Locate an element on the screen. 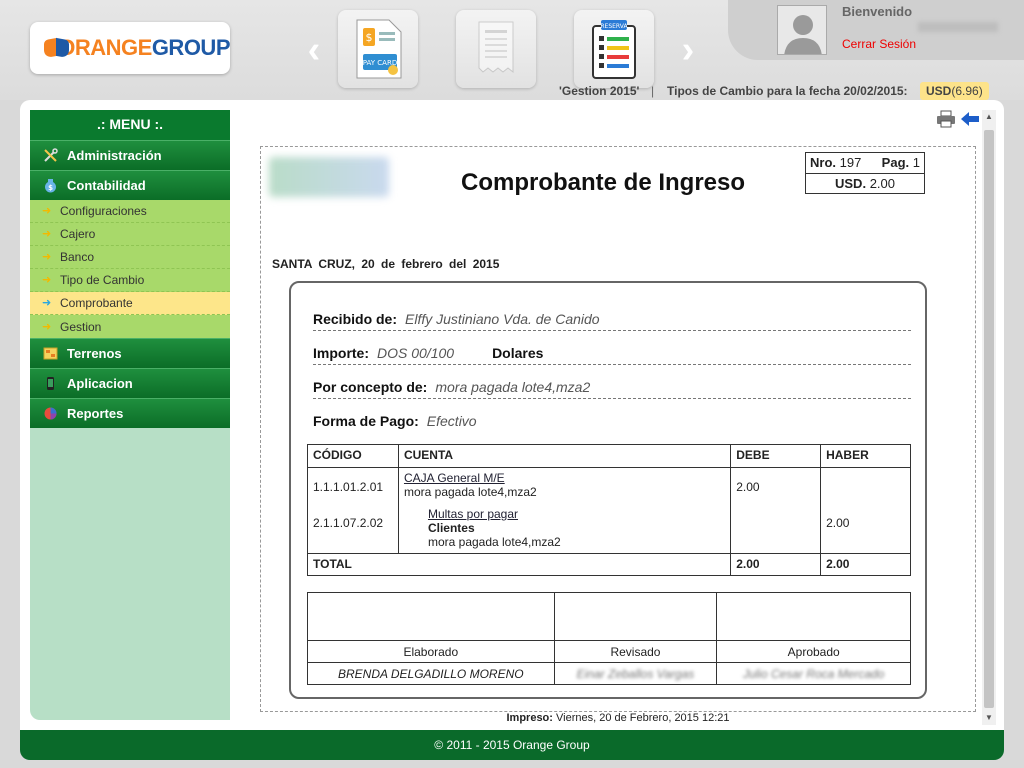 This screenshot has width=1024, height=768. submenu-comprobante: ➜ Comprobante is located at coordinates (130, 303).